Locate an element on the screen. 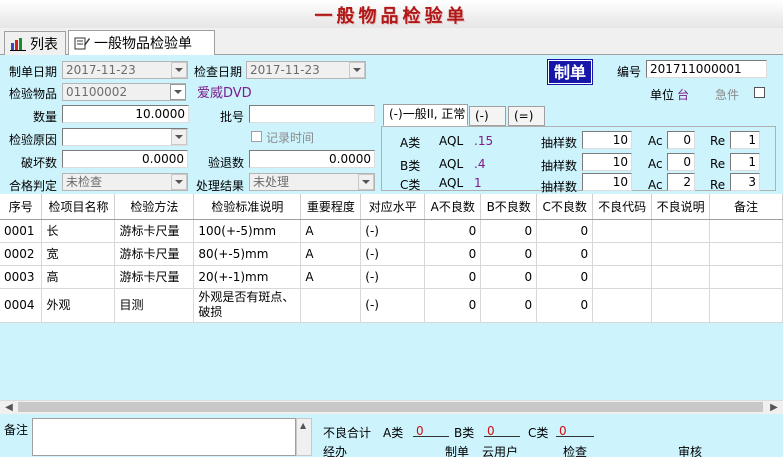  cell-seq: 0001 is located at coordinates (21, 231).